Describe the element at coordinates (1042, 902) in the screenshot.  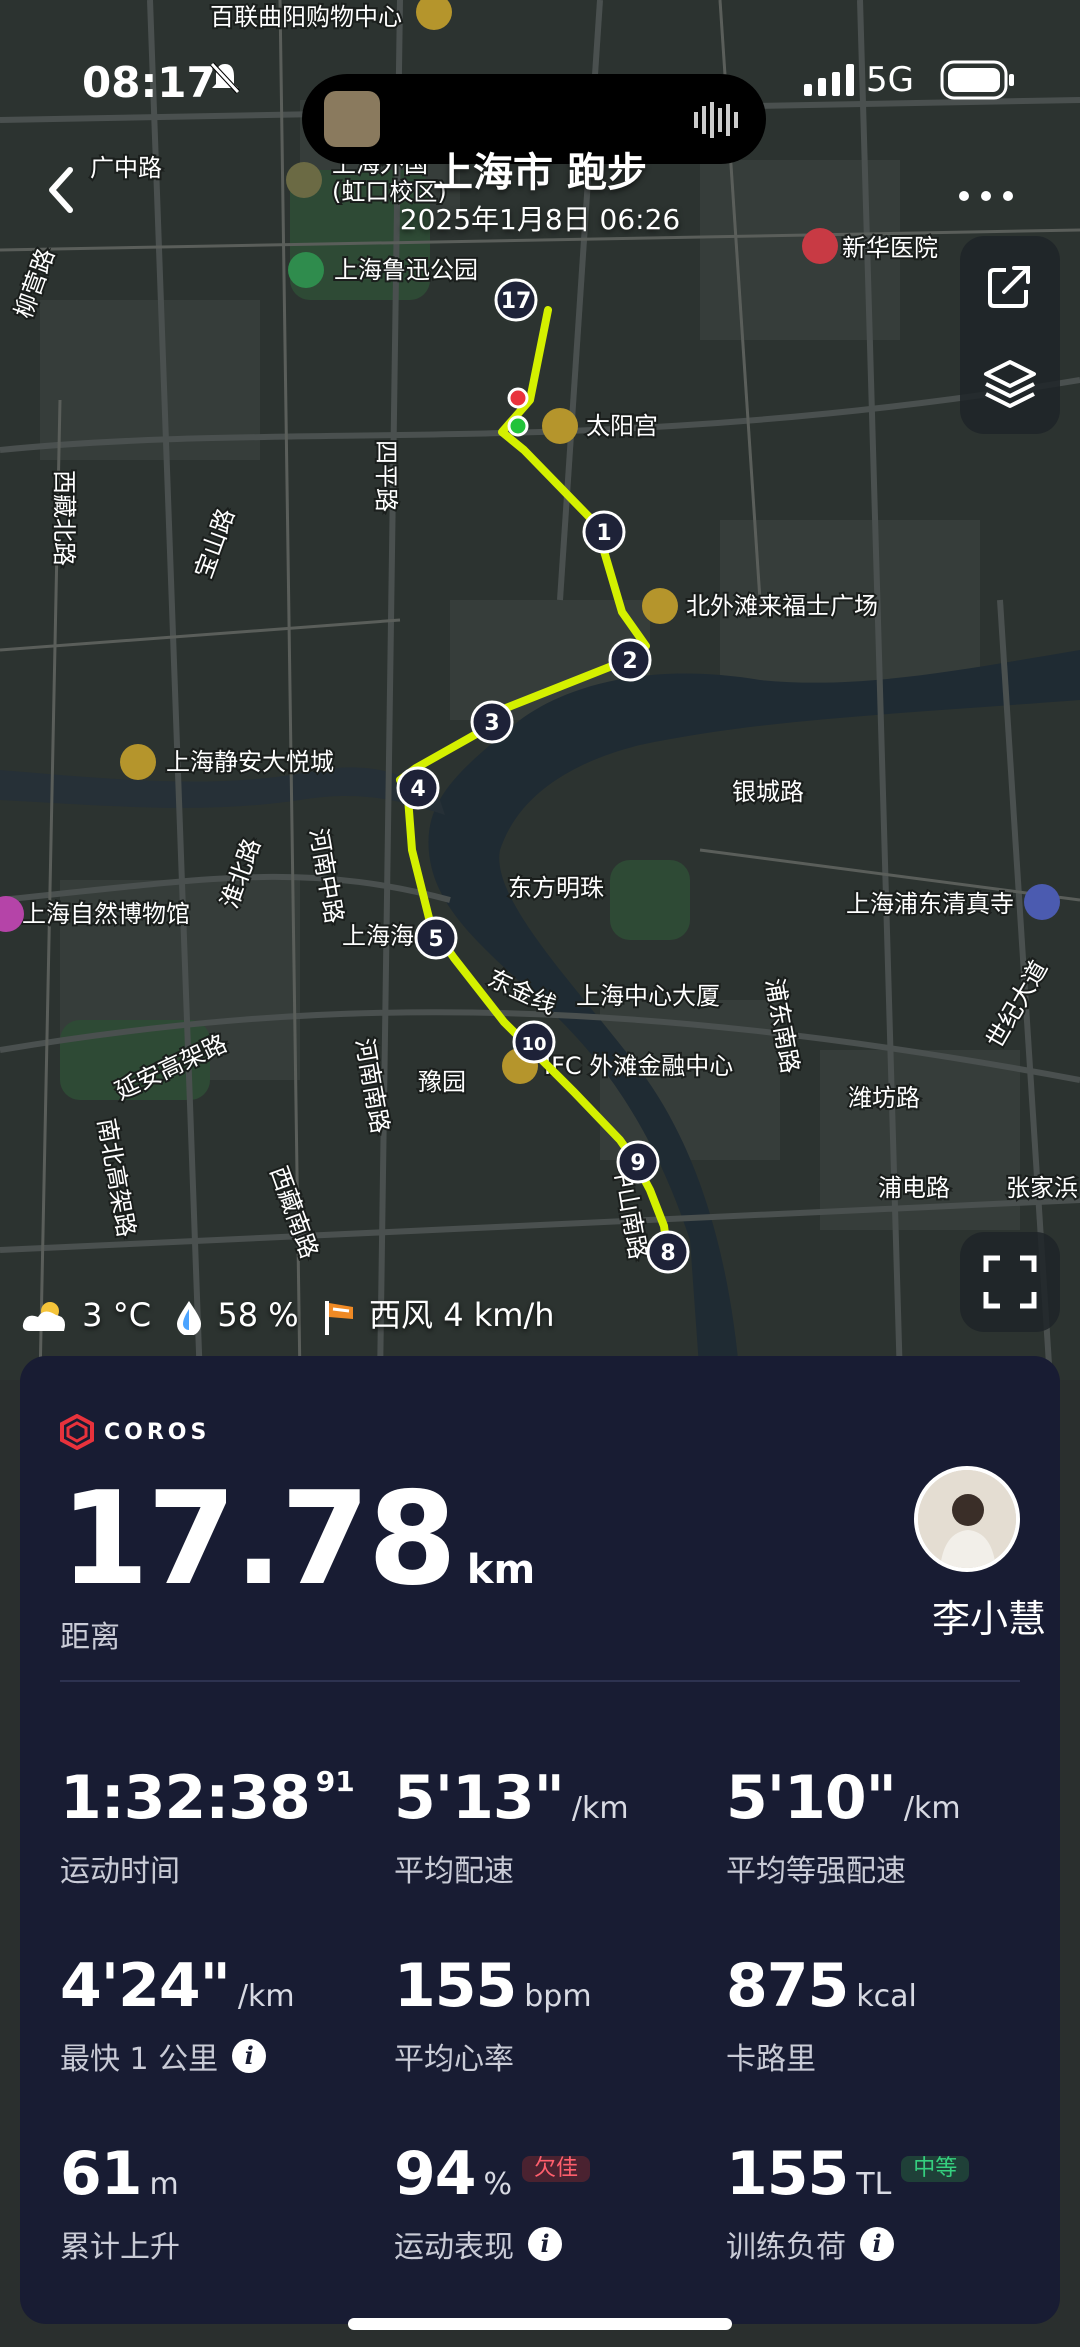
I see `mosque-icon` at that location.